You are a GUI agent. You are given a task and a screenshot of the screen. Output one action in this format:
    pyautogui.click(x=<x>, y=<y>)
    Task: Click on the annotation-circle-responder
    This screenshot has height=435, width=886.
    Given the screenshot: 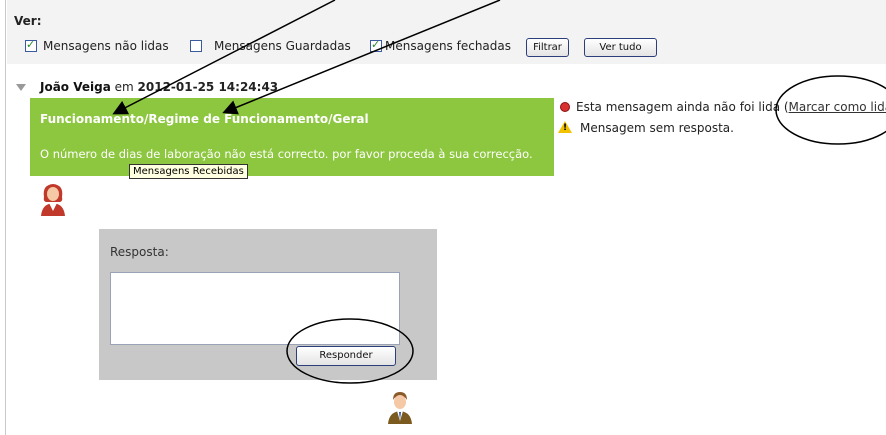 What is the action you would take?
    pyautogui.click(x=350, y=351)
    